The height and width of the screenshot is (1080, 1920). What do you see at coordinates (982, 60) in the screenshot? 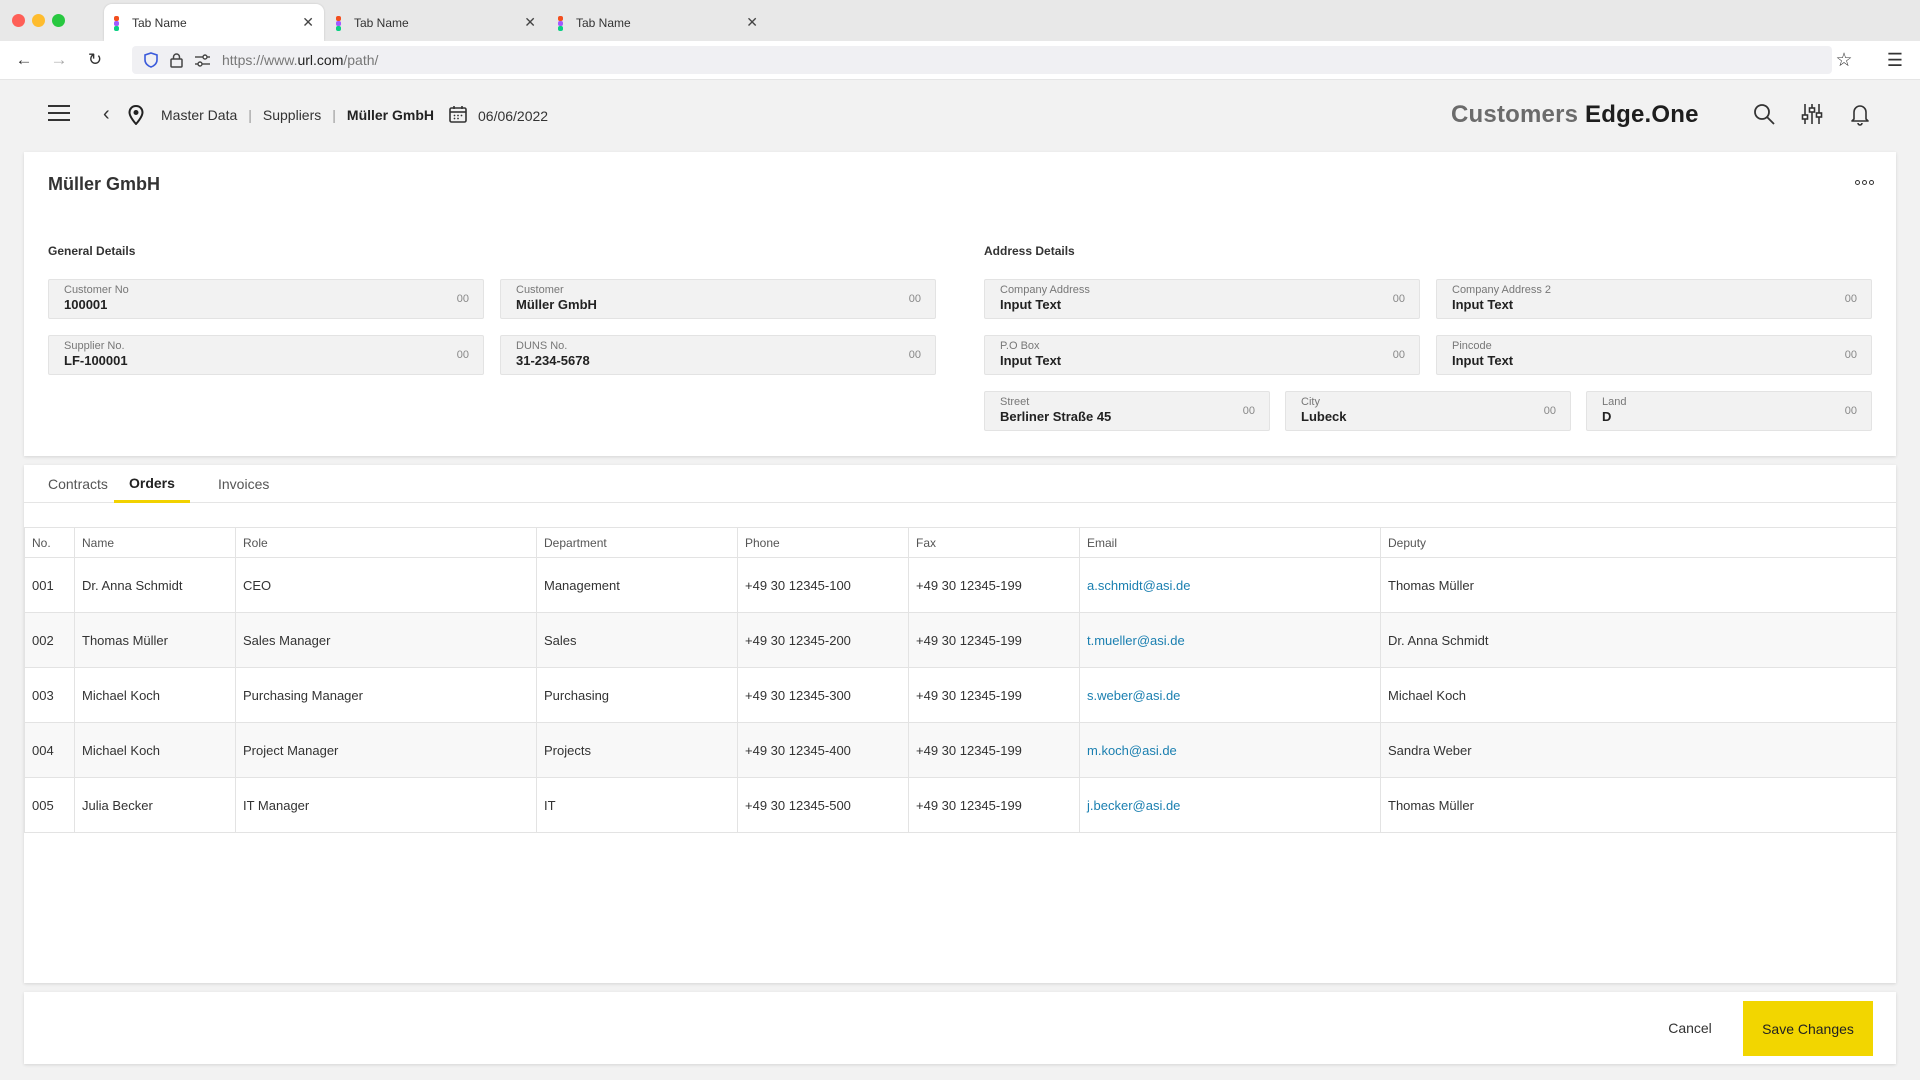
I see `url-field: https://www.url.com/path/` at bounding box center [982, 60].